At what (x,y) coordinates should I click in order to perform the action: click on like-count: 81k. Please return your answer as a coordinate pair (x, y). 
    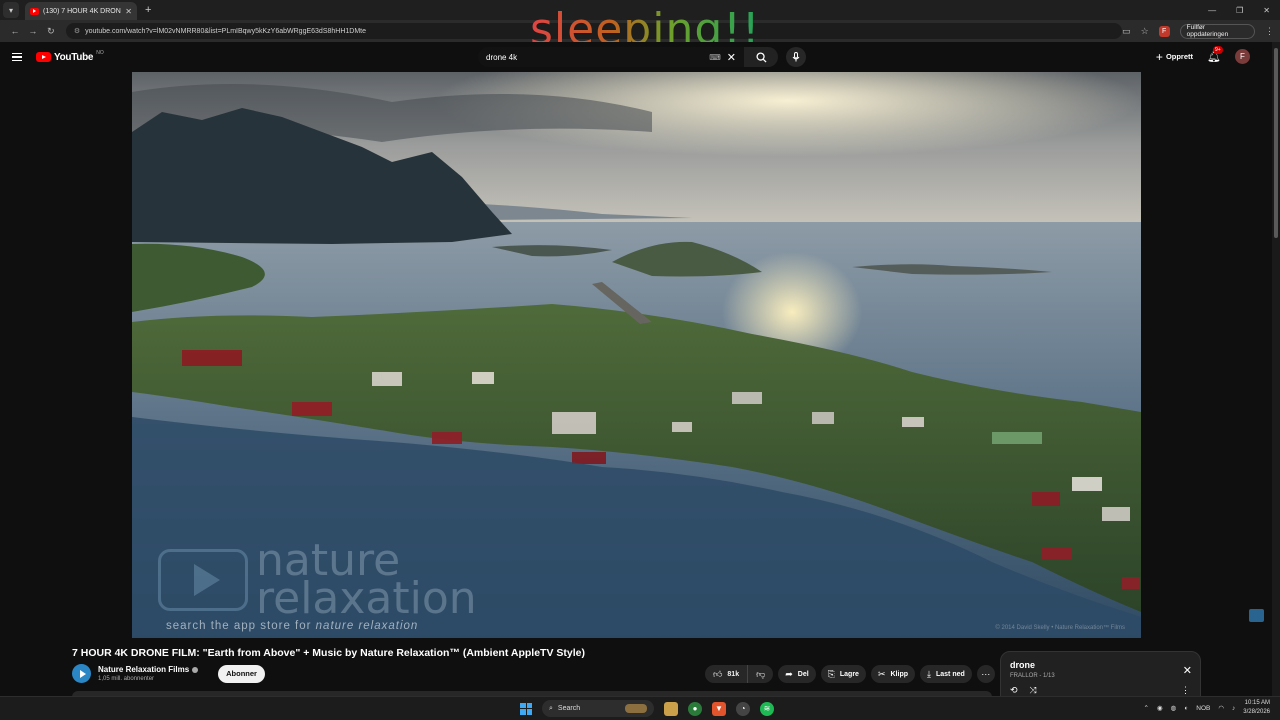
    Looking at the image, I should click on (733, 674).